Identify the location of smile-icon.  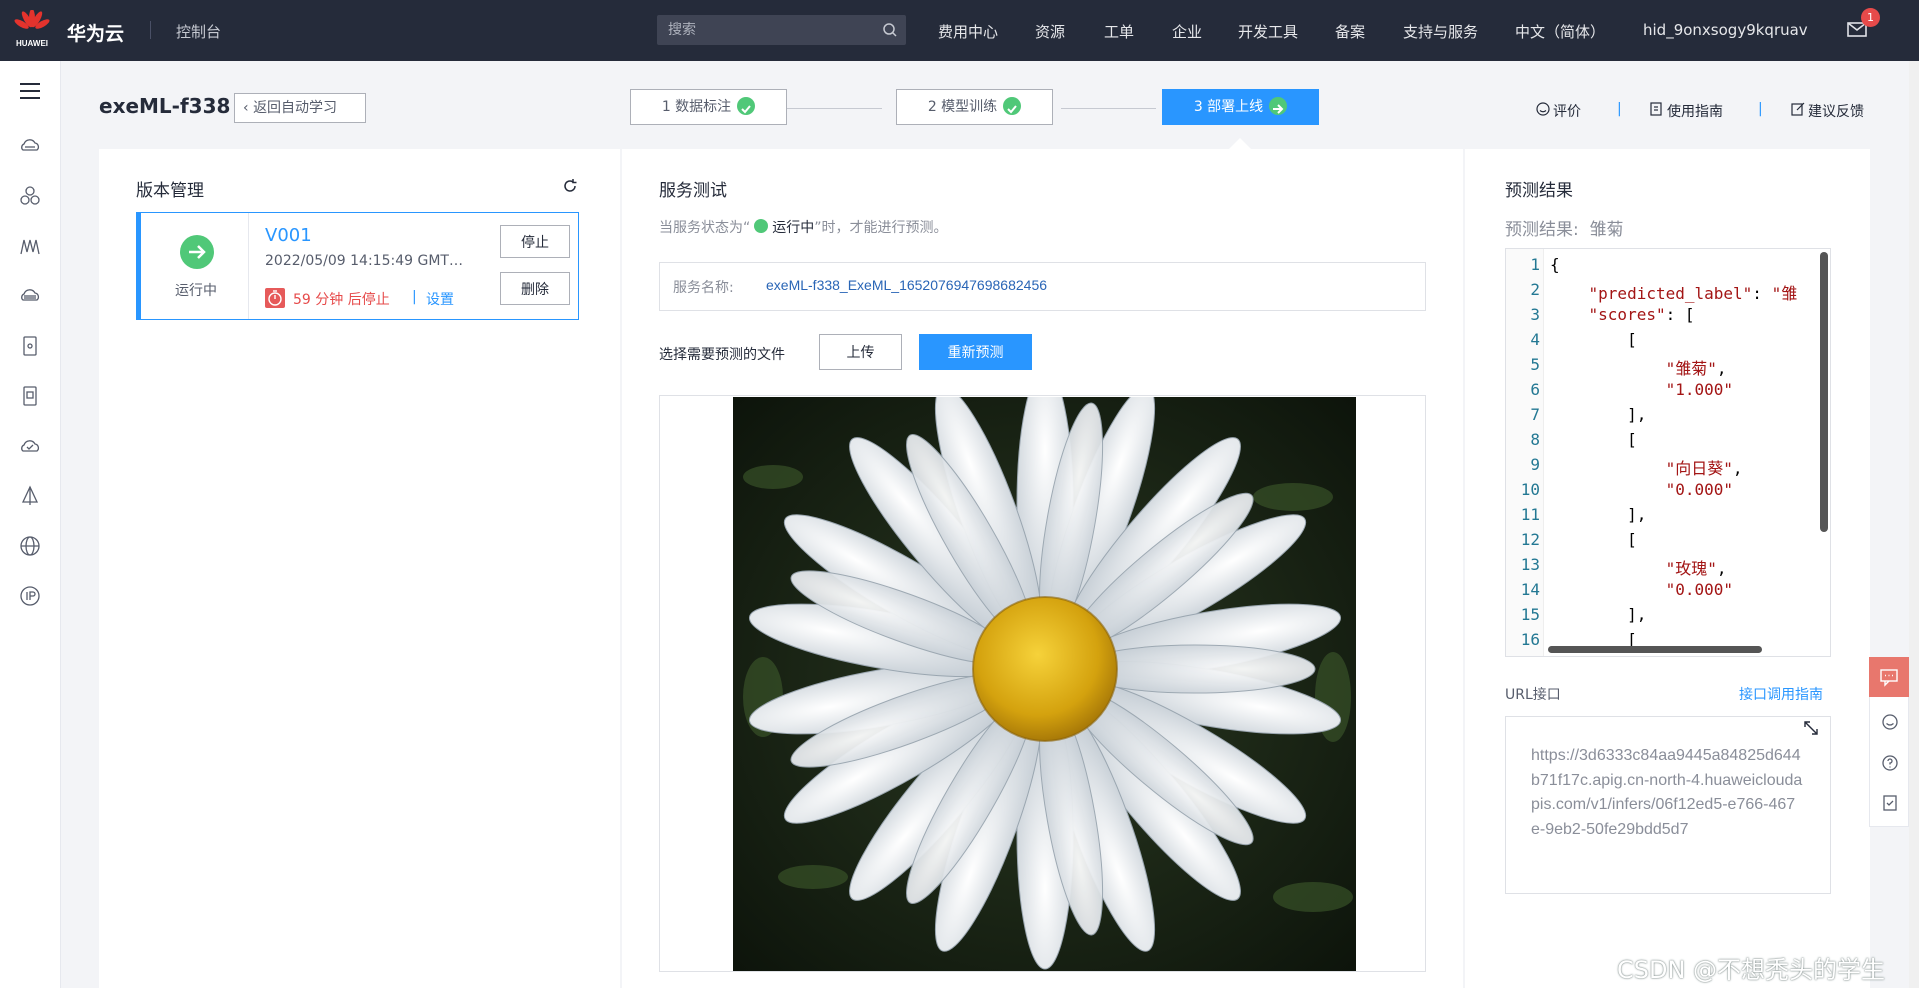
(1890, 722).